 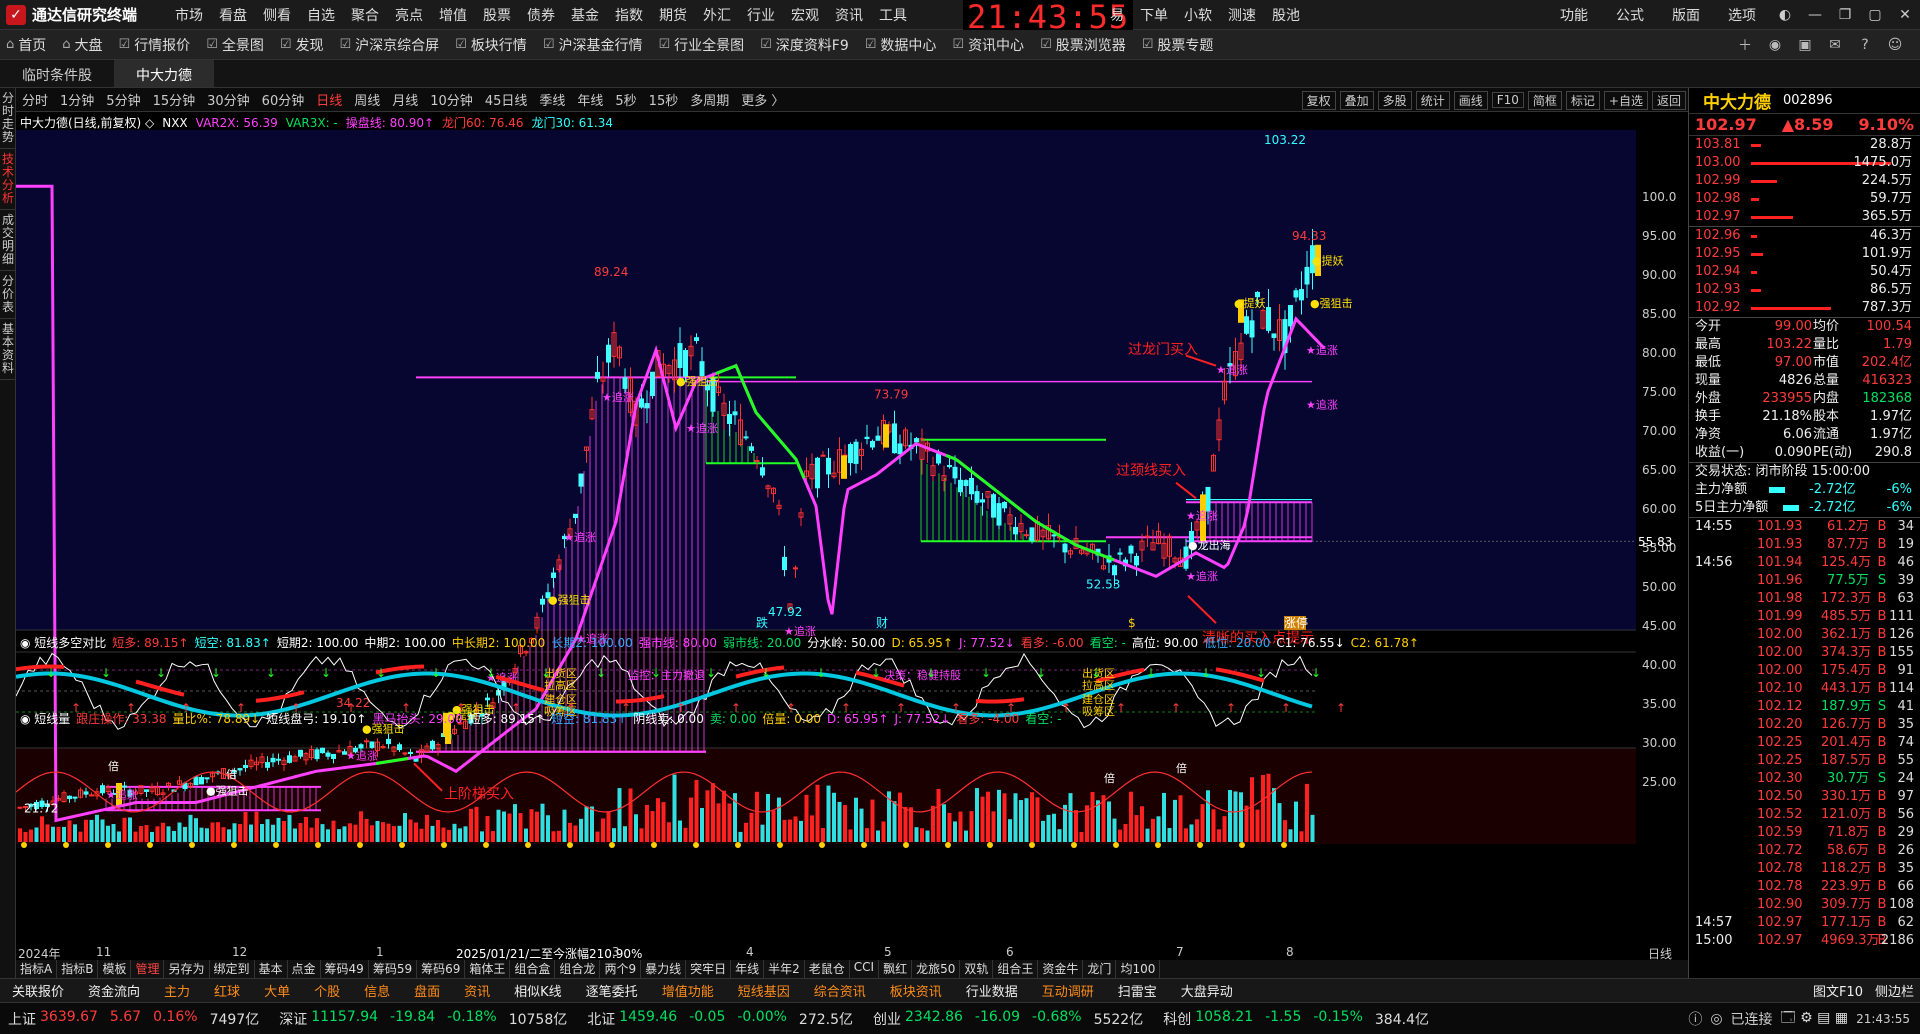 I want to click on indicator-tab-18: 半年2, so click(x=784, y=969).